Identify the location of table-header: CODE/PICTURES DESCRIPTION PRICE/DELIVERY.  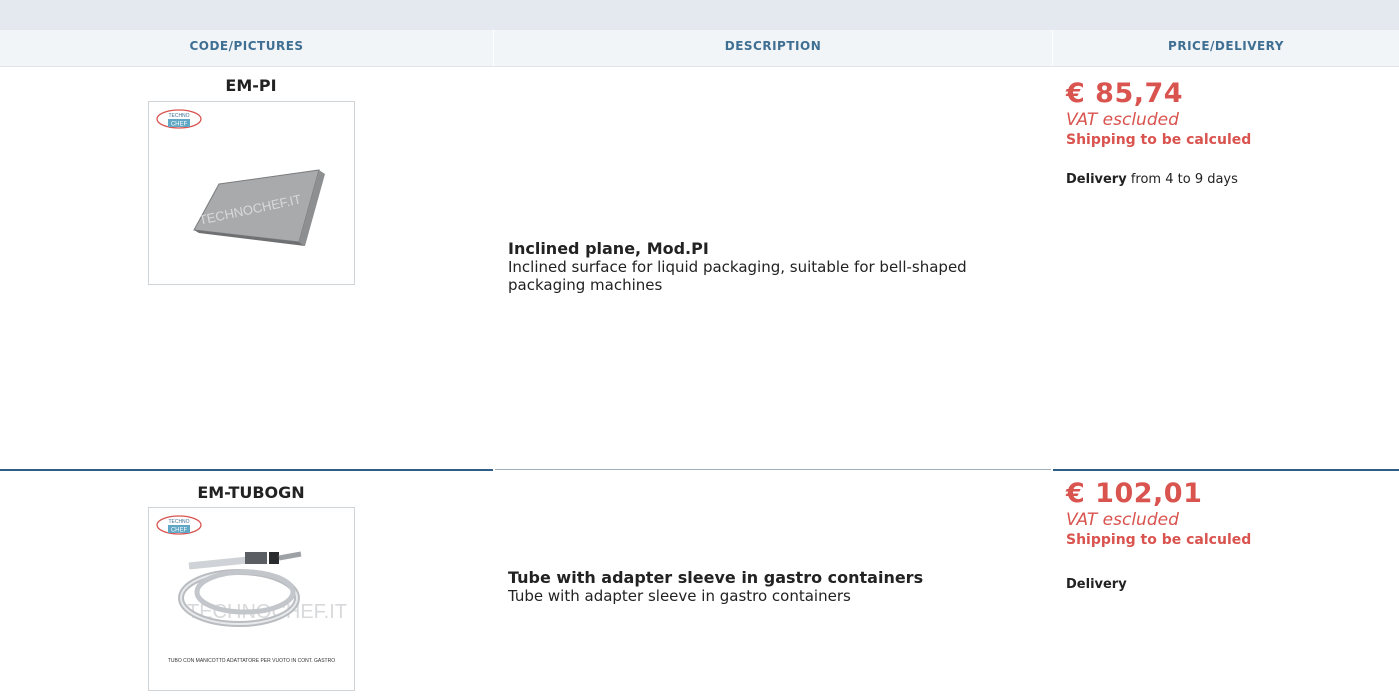
(699, 48).